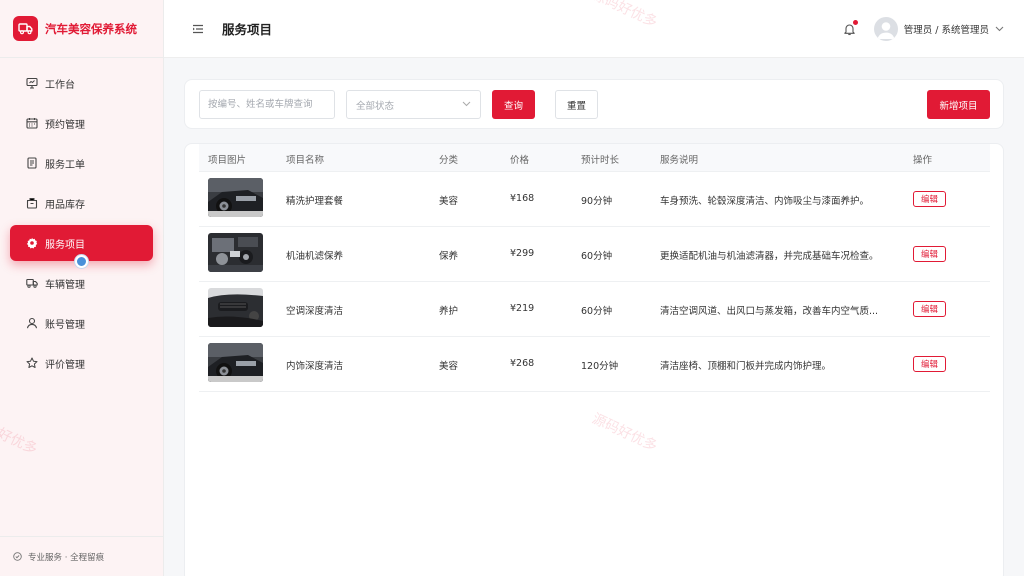 The width and height of the screenshot is (1024, 576). Describe the element at coordinates (315, 311) in the screenshot. I see `service-name: 空调深度清洁` at that location.